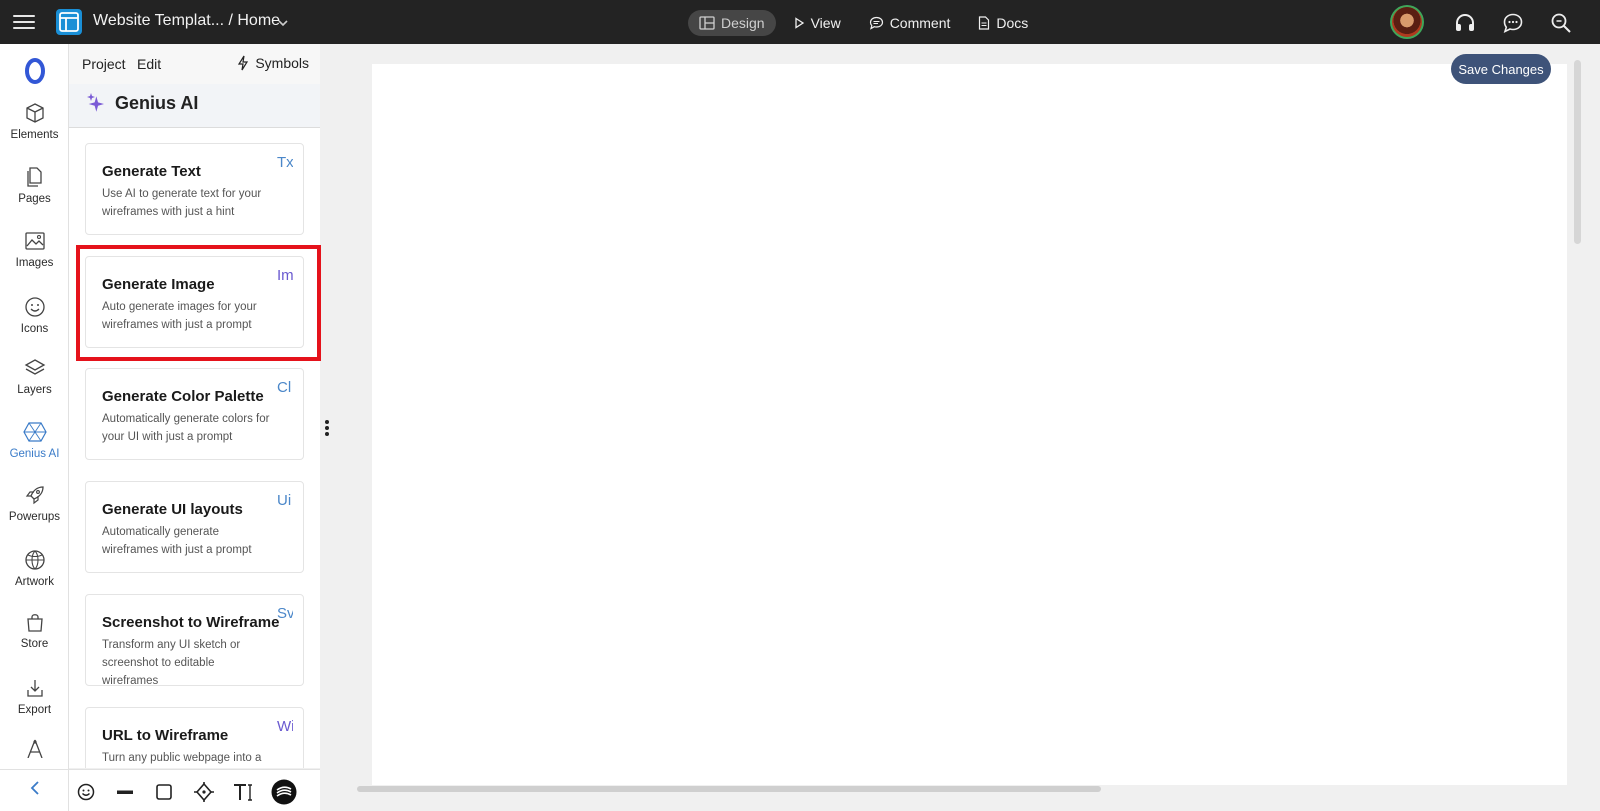  Describe the element at coordinates (95, 102) in the screenshot. I see `sparkles-icon` at that location.